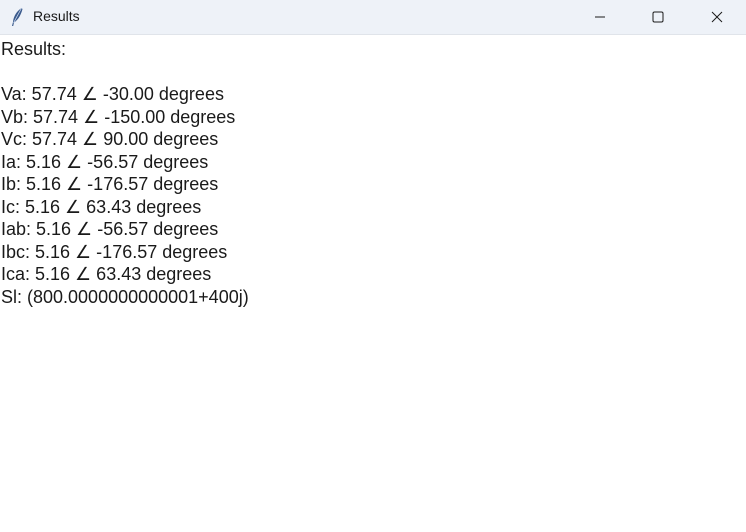 Image resolution: width=746 pixels, height=532 pixels. Describe the element at coordinates (56, 16) in the screenshot. I see `window-title: Results` at that location.